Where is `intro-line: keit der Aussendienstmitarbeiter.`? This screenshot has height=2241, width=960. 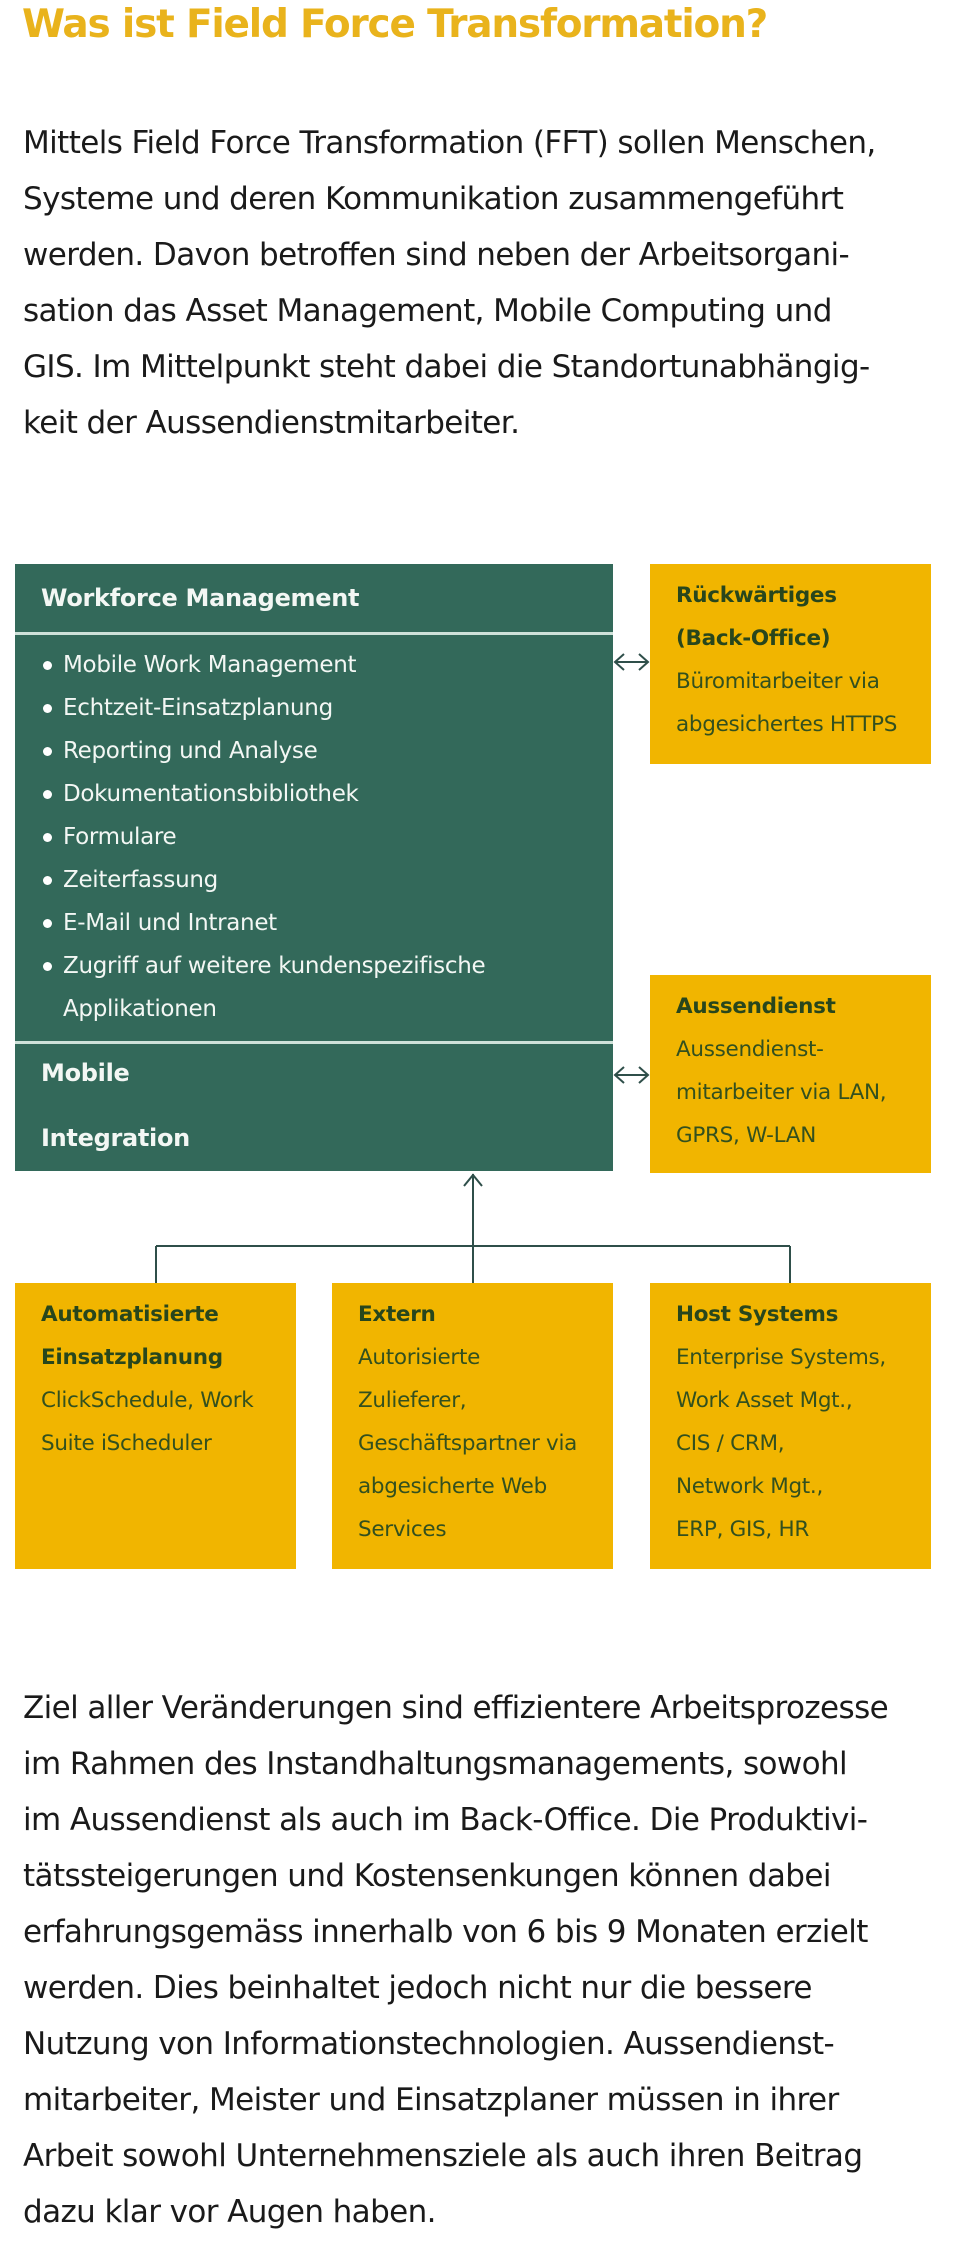 intro-line: keit der Aussendienstmitarbeiter. is located at coordinates (271, 423).